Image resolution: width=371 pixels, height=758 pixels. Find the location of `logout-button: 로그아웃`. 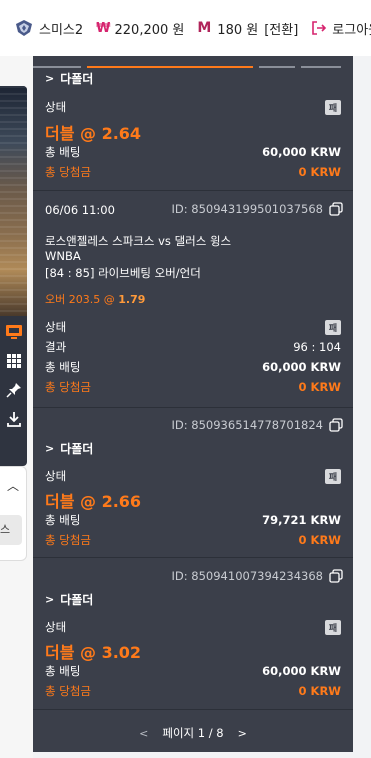

logout-button: 로그아웃 is located at coordinates (341, 28).